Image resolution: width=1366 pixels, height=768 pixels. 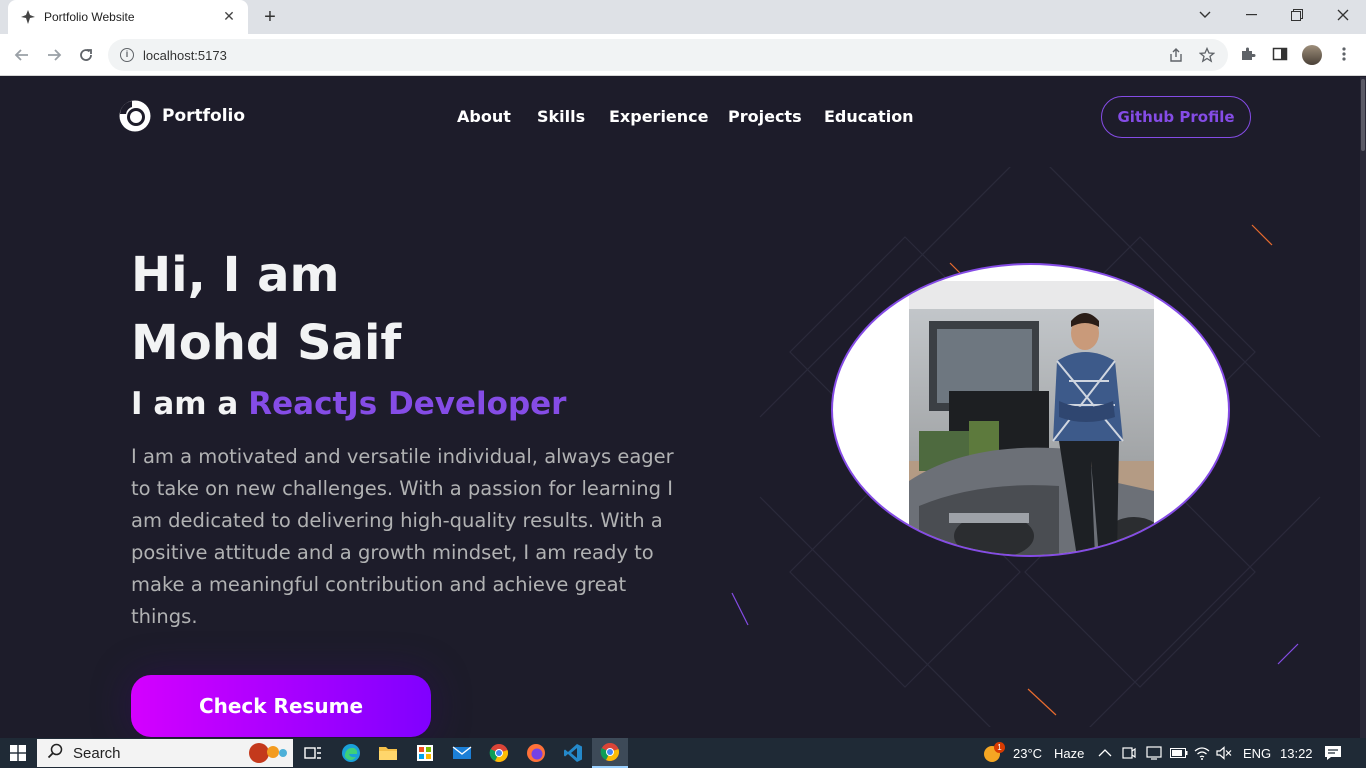 I want to click on mail-icon, so click(x=462, y=753).